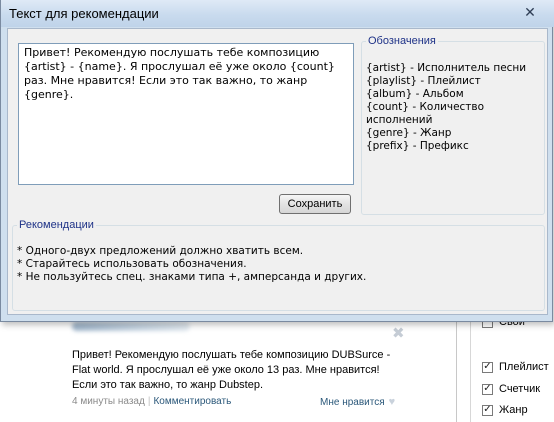 The image size is (554, 422). What do you see at coordinates (530, 12) in the screenshot?
I see `close-x-icon: ✕` at bounding box center [530, 12].